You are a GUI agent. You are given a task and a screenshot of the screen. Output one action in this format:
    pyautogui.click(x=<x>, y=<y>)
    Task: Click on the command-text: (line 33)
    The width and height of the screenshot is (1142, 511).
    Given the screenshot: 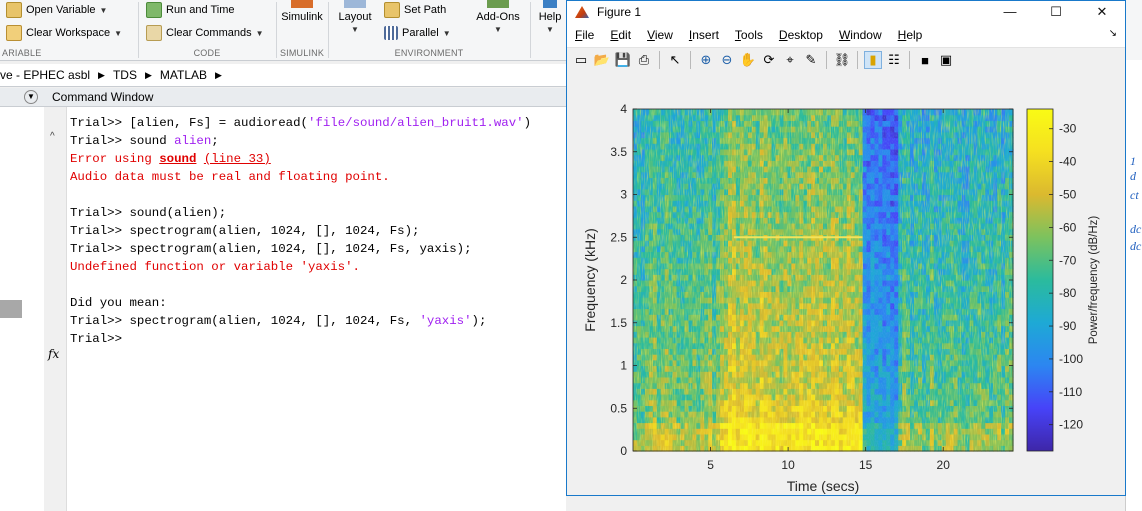 What is the action you would take?
    pyautogui.click(x=237, y=159)
    